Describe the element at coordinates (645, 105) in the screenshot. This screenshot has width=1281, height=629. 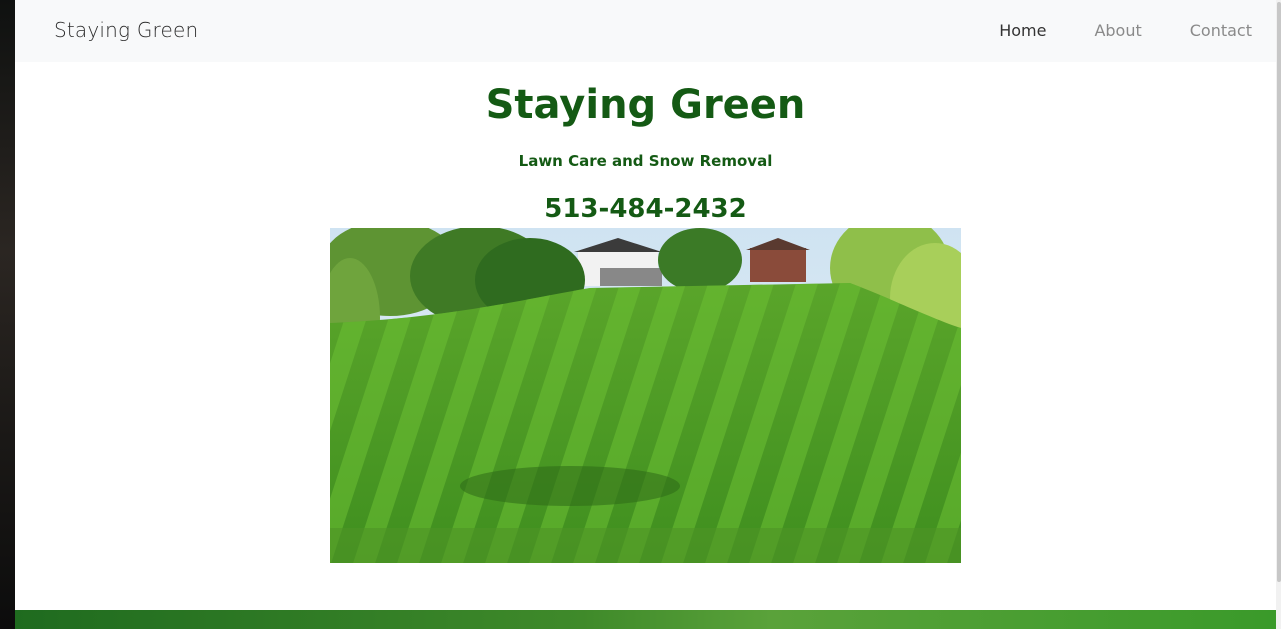
I see `page-title: Staying Green` at that location.